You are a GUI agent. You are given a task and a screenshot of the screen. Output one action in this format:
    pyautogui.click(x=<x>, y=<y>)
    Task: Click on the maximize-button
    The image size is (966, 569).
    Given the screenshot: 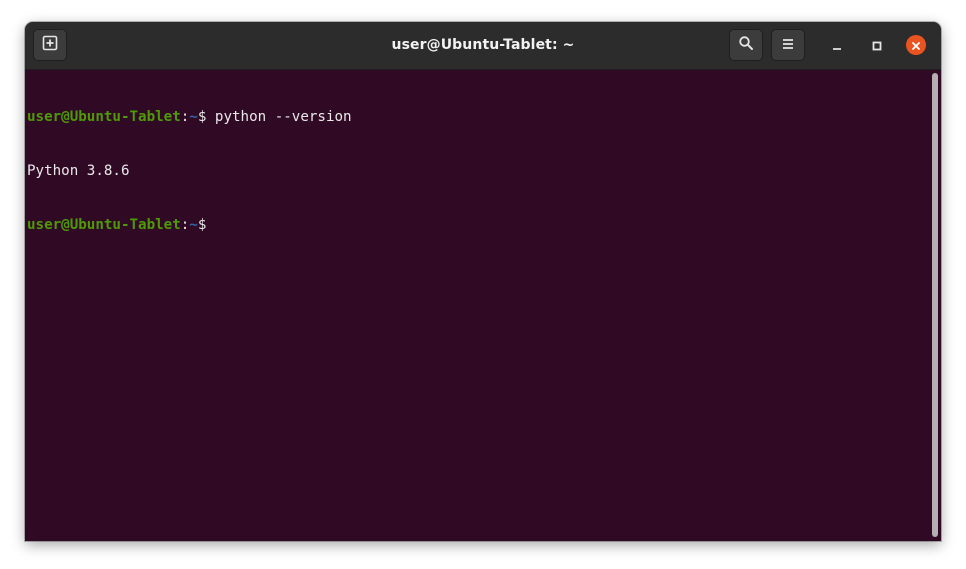 What is the action you would take?
    pyautogui.click(x=877, y=45)
    